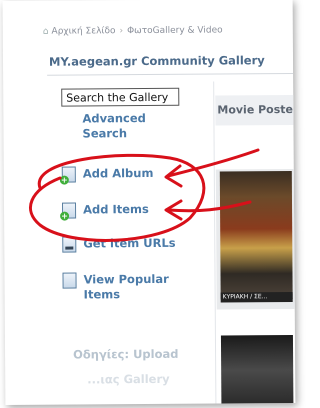 This screenshot has width=320, height=408. What do you see at coordinates (118, 173) in the screenshot?
I see `sidebar-item-label: Add Album` at bounding box center [118, 173].